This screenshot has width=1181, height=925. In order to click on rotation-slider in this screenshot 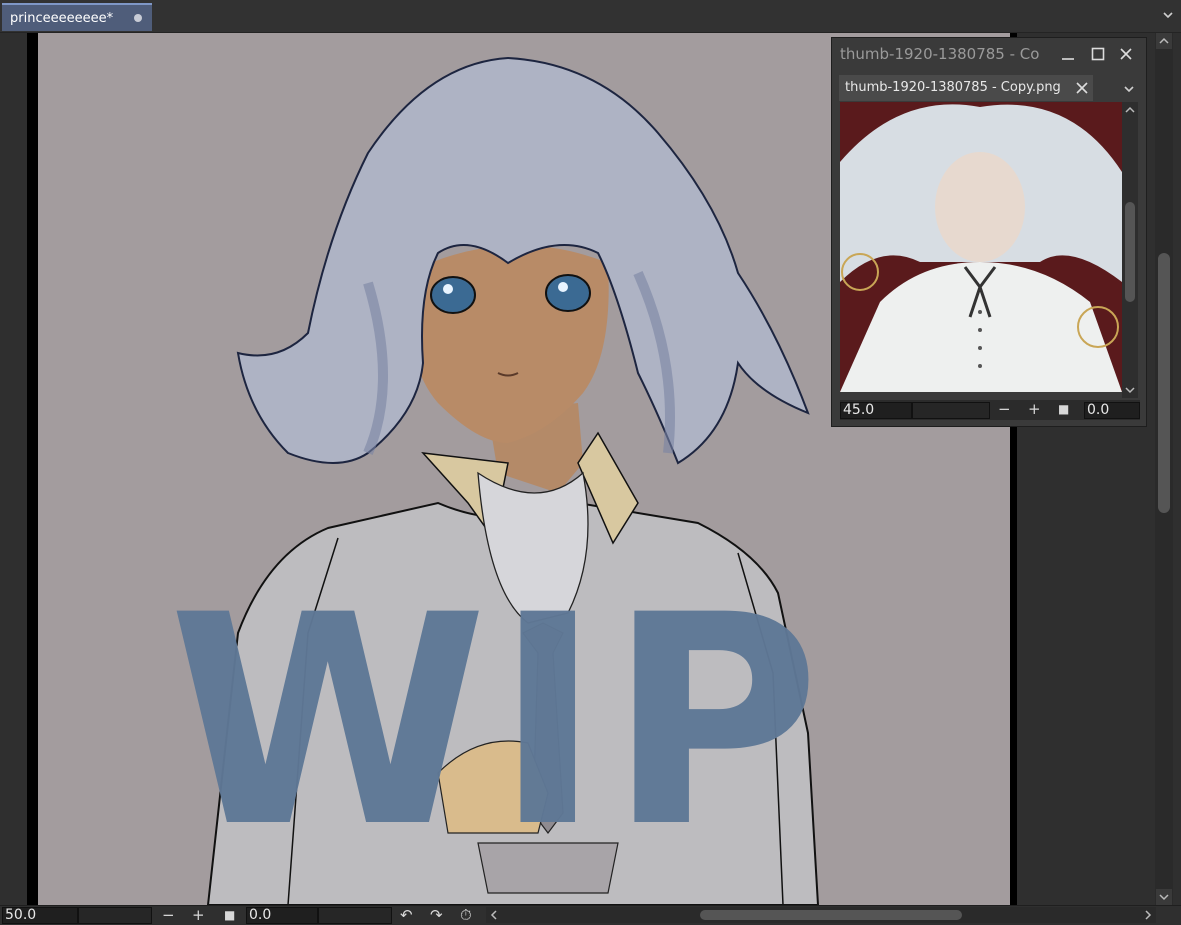, I will do `click(355, 915)`.